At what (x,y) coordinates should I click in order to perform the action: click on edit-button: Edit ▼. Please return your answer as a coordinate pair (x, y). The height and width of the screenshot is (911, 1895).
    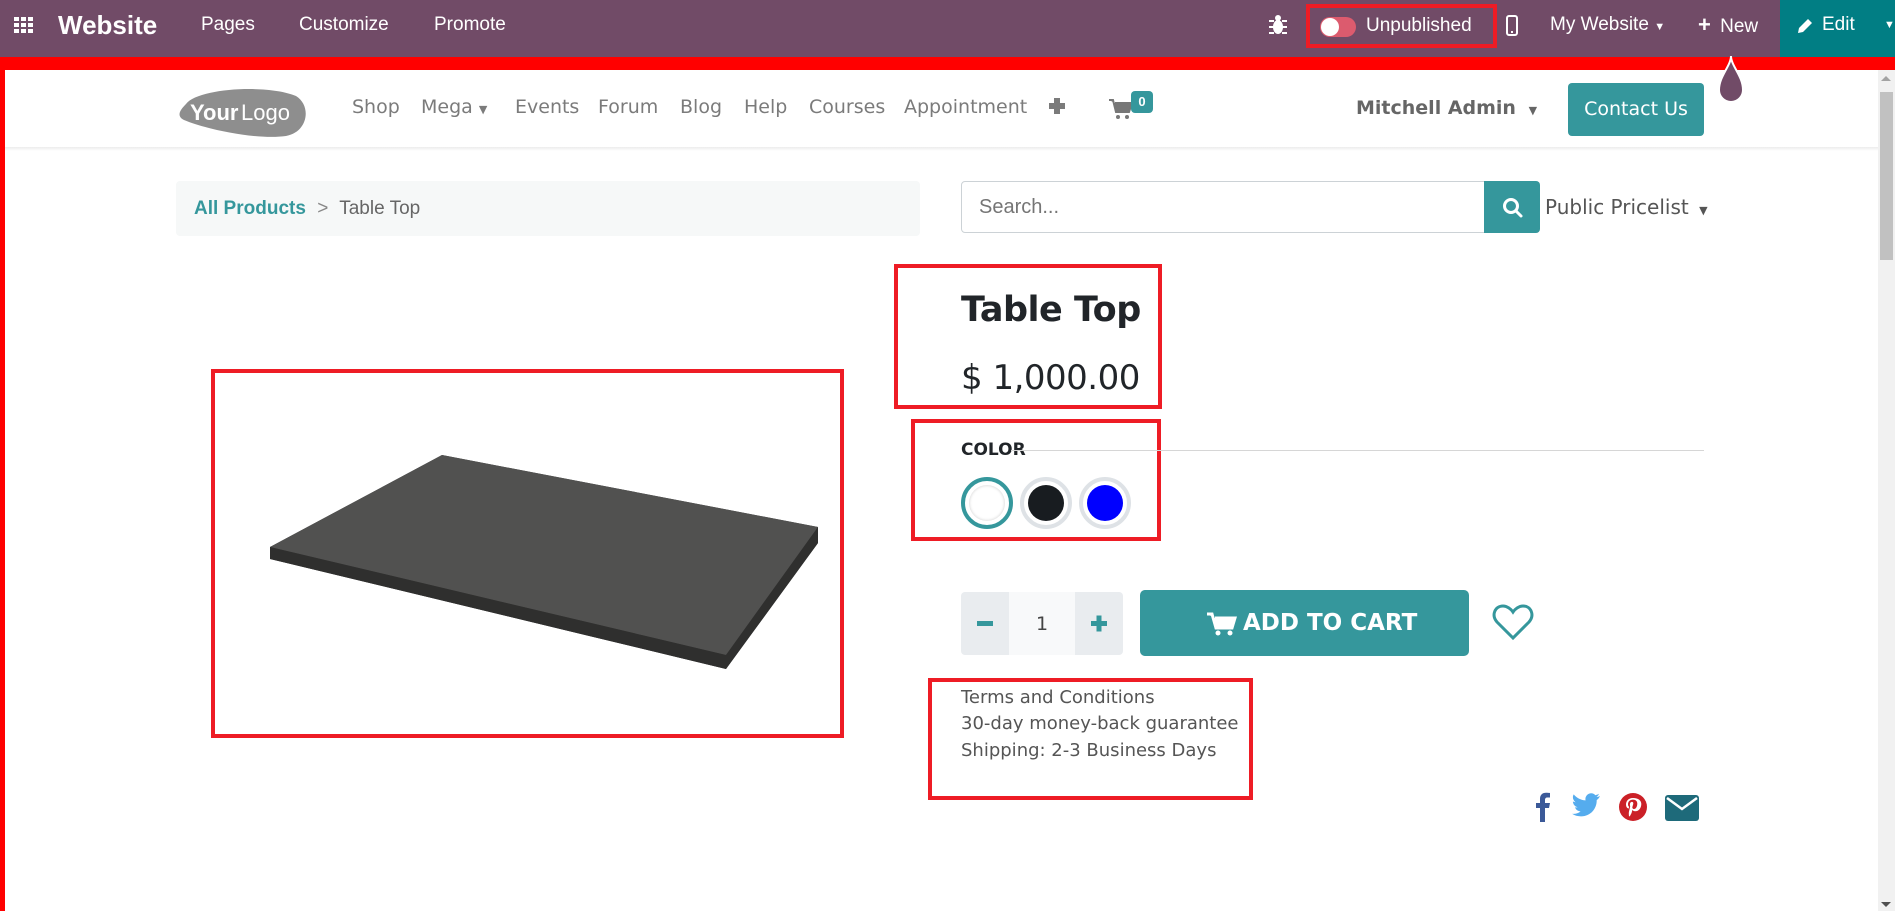
    Looking at the image, I should click on (1837, 28).